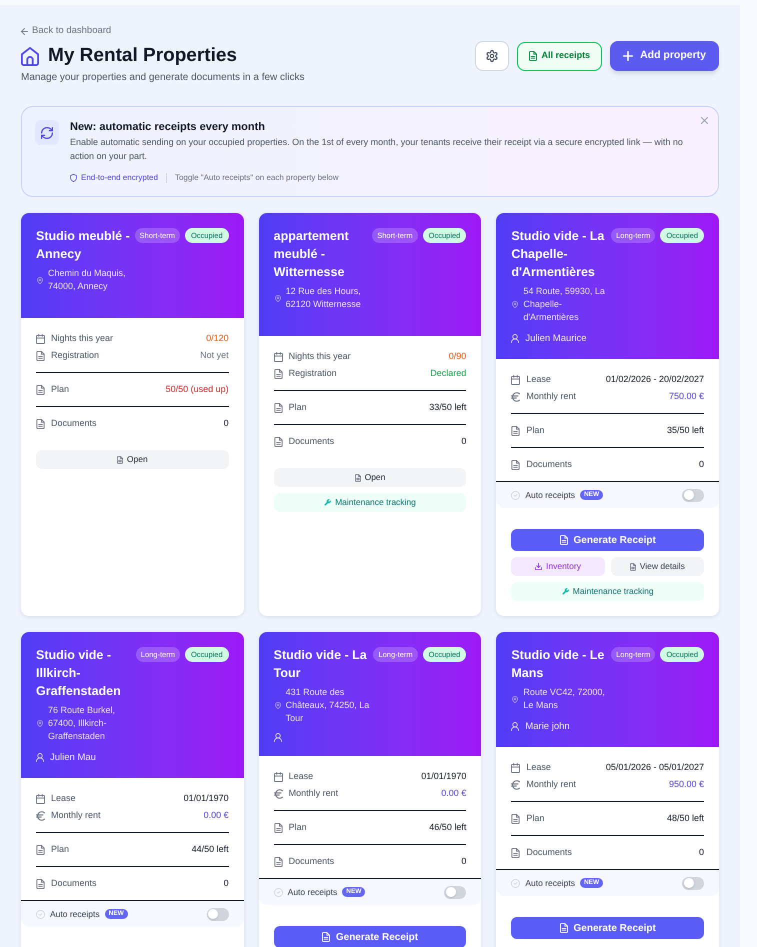  Describe the element at coordinates (491, 56) in the screenshot. I see `settings-button` at that location.